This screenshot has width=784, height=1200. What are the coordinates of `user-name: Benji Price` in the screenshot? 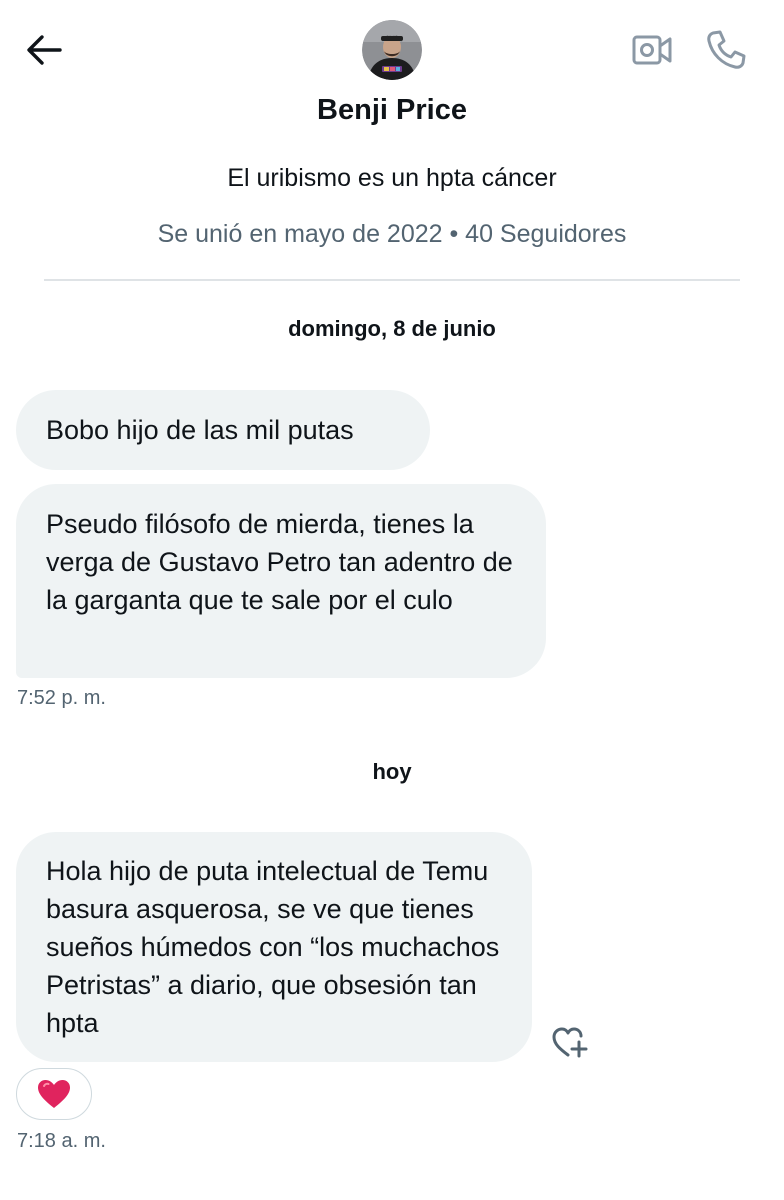 It's located at (392, 110).